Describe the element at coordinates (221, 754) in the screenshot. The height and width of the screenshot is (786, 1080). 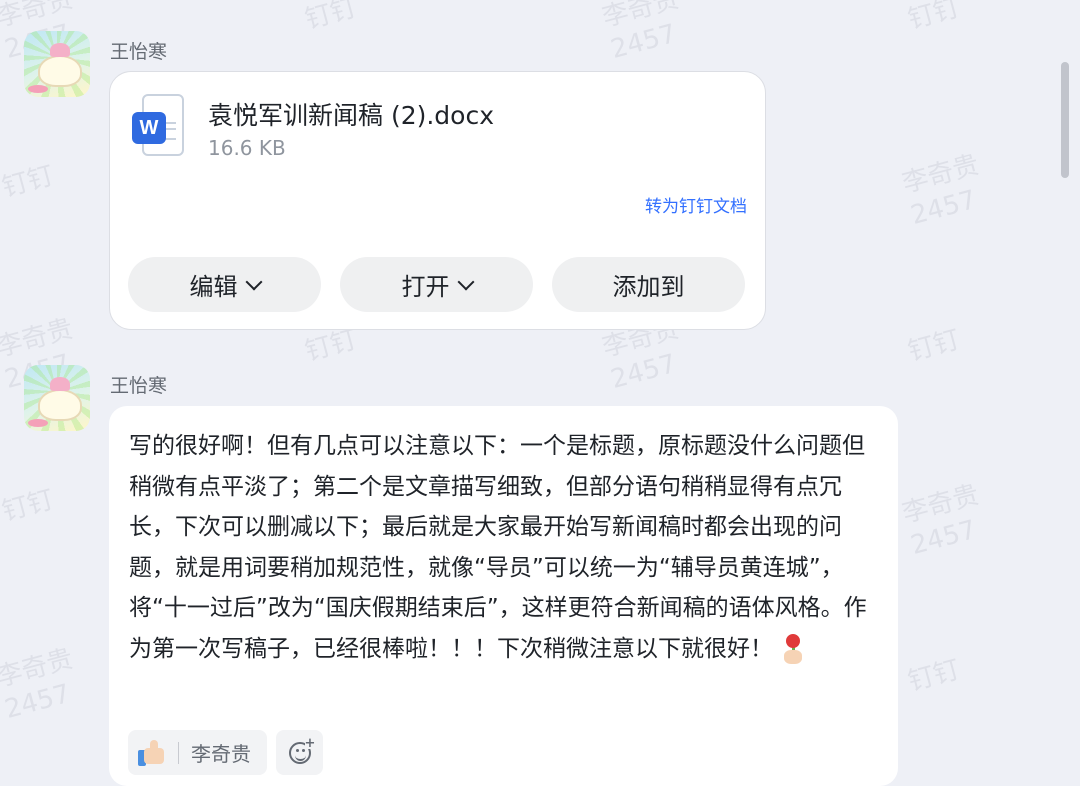
I see `reaction-user: 李奇贵` at that location.